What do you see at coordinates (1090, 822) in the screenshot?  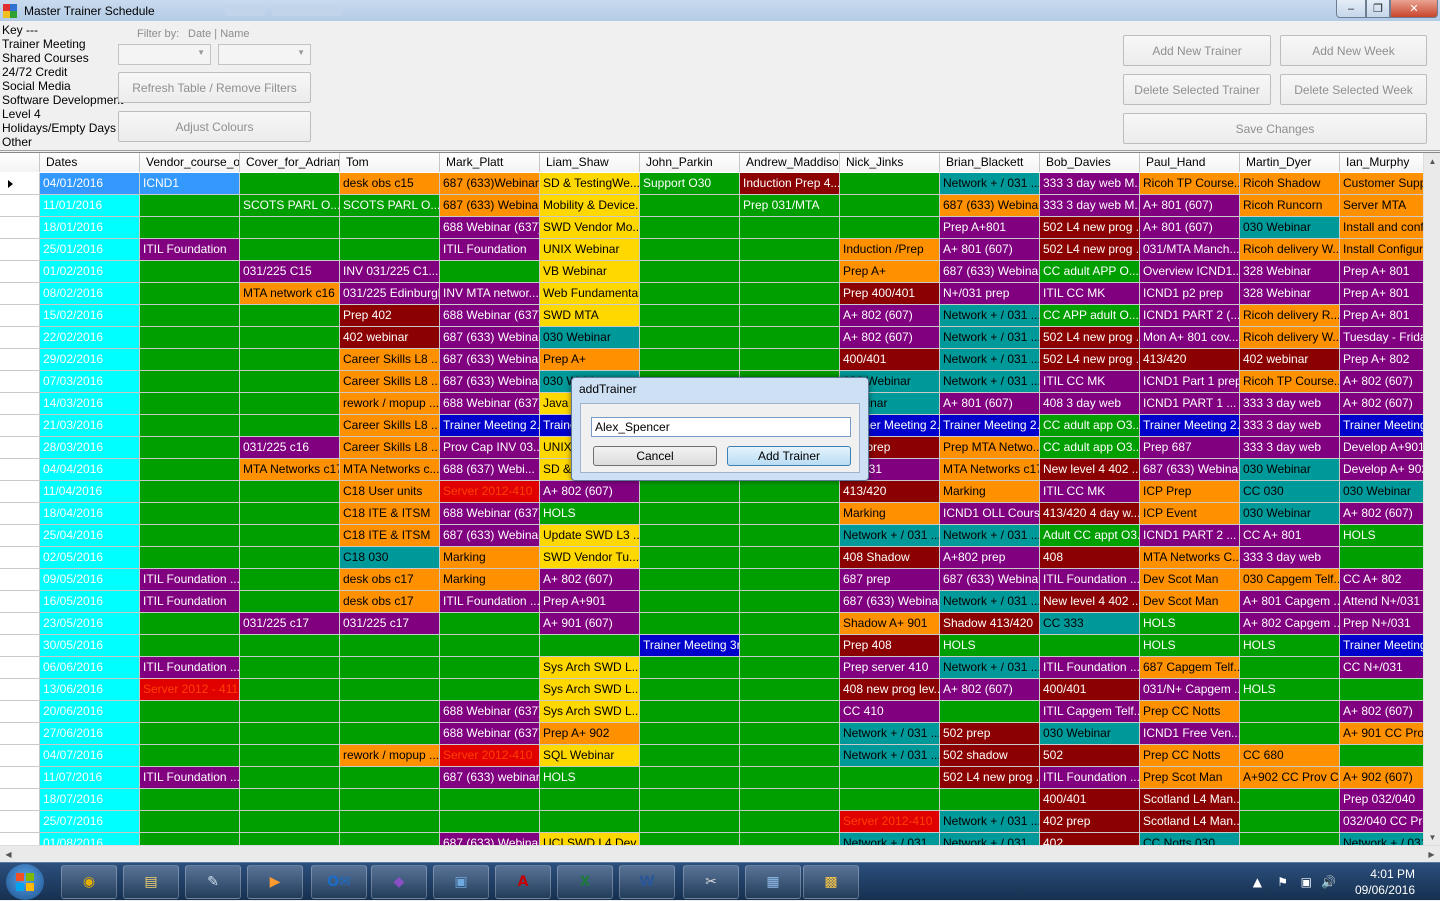 I see `schedule-cell: 402 prep` at bounding box center [1090, 822].